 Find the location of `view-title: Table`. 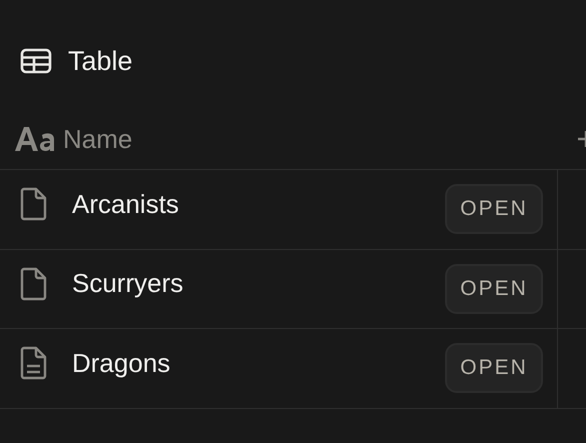

view-title: Table is located at coordinates (100, 61).